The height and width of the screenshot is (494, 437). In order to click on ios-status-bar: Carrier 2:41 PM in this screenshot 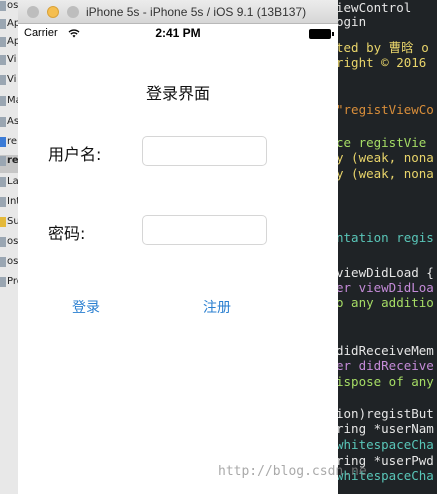, I will do `click(178, 34)`.